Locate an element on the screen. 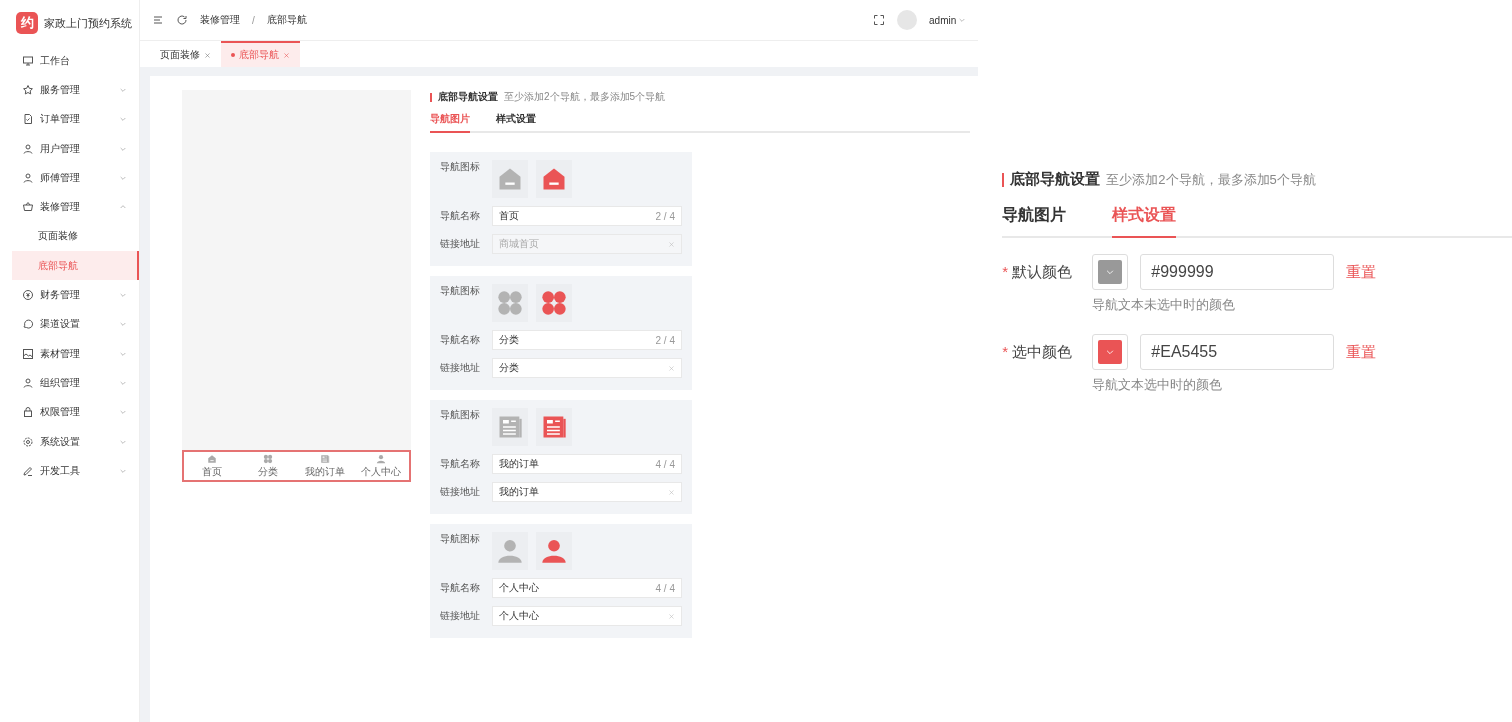 This screenshot has width=1512, height=722. document-icon is located at coordinates (28, 119).